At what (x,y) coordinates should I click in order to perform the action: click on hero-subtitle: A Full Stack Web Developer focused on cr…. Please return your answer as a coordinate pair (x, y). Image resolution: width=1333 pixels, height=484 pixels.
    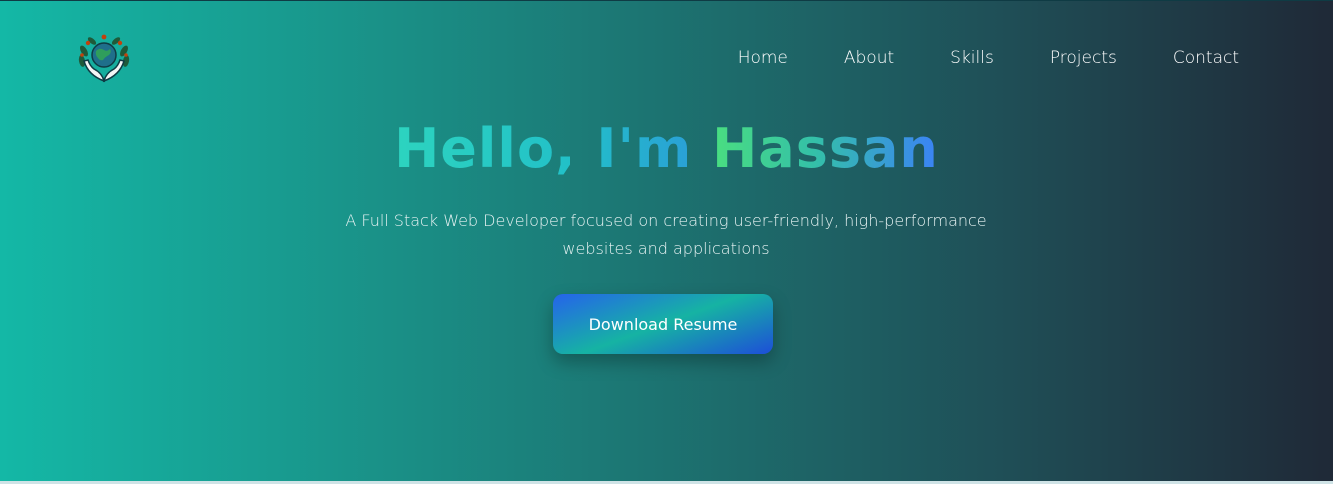
    Looking at the image, I should click on (666, 235).